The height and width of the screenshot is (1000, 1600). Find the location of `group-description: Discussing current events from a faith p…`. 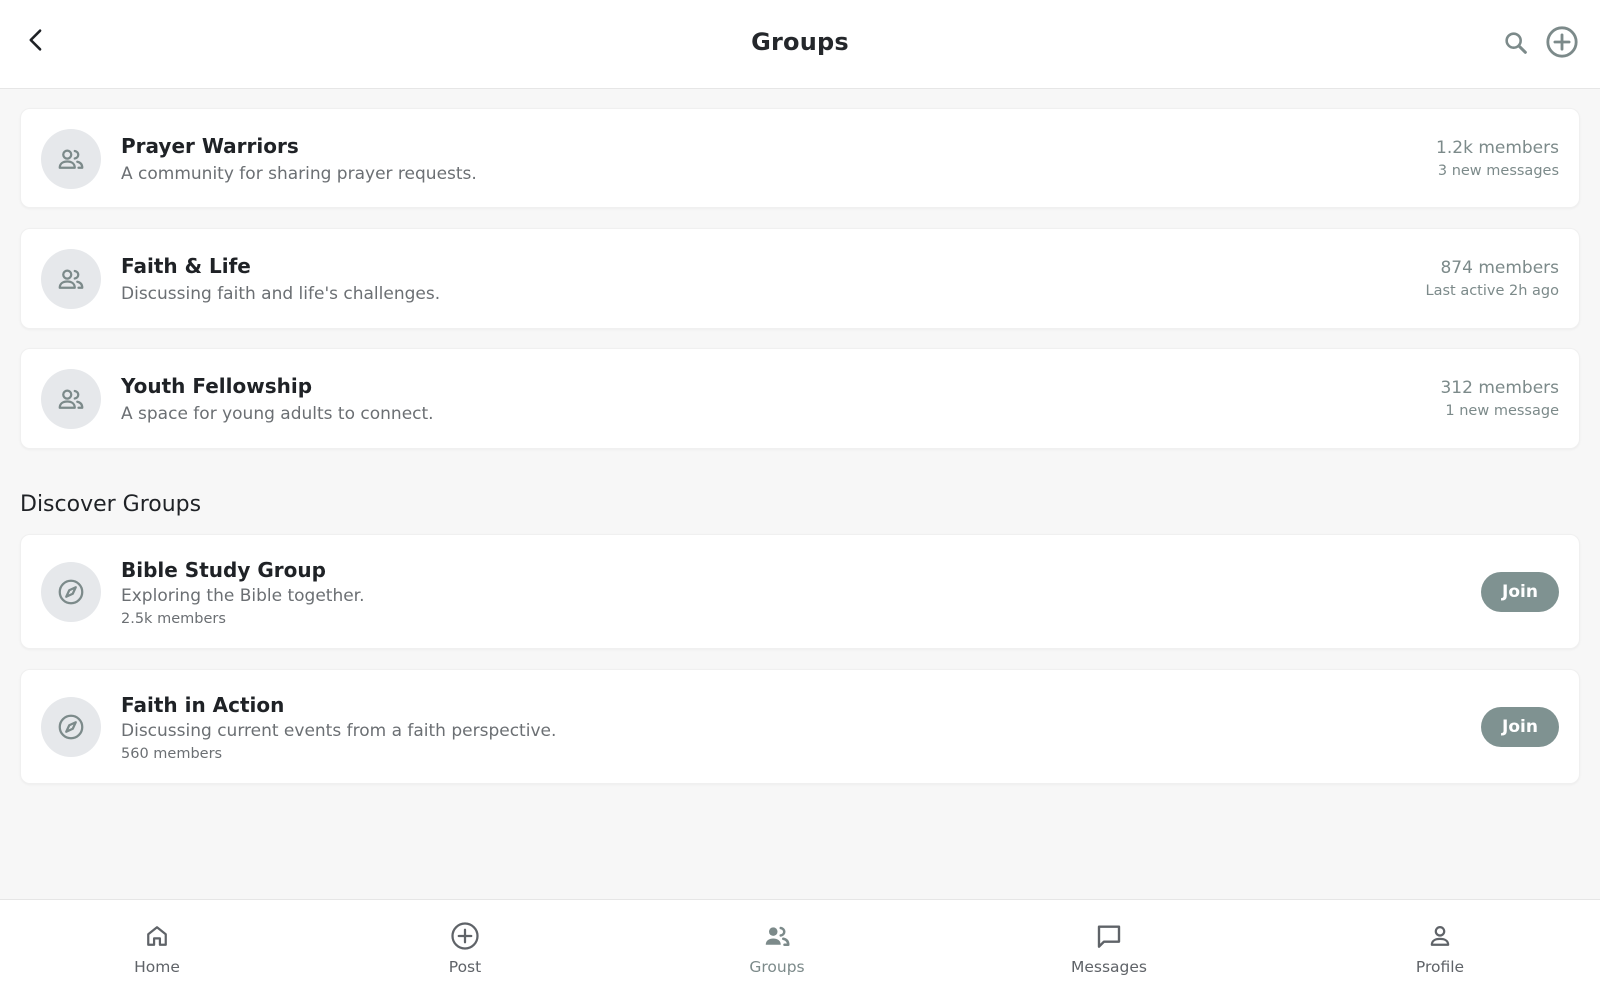

group-description: Discussing current events from a faith p… is located at coordinates (339, 731).